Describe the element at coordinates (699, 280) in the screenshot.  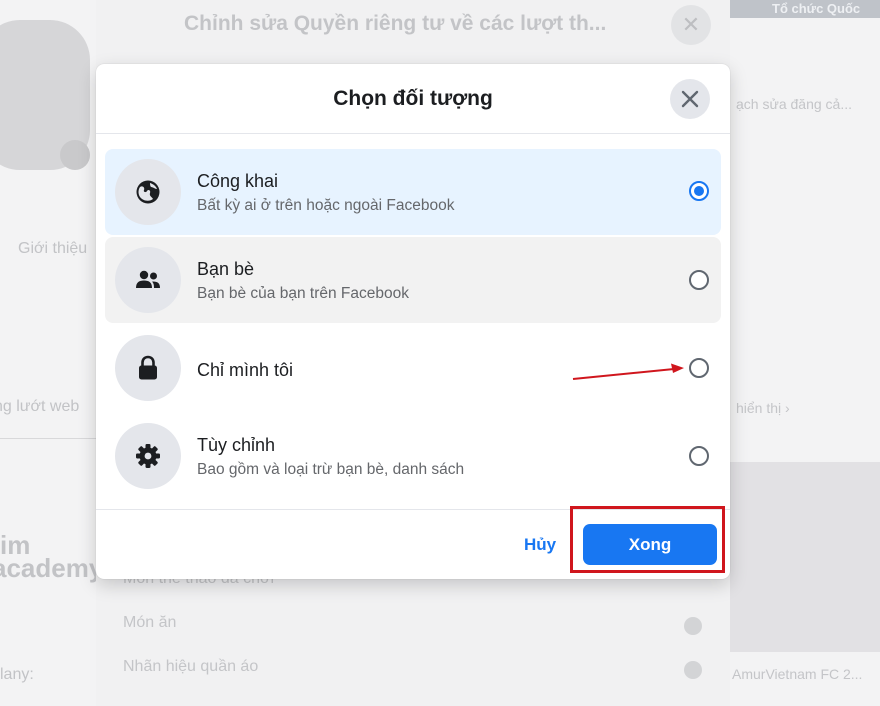
I see `radio-friends` at that location.